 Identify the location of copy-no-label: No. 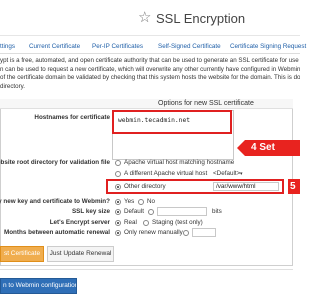
(151, 201).